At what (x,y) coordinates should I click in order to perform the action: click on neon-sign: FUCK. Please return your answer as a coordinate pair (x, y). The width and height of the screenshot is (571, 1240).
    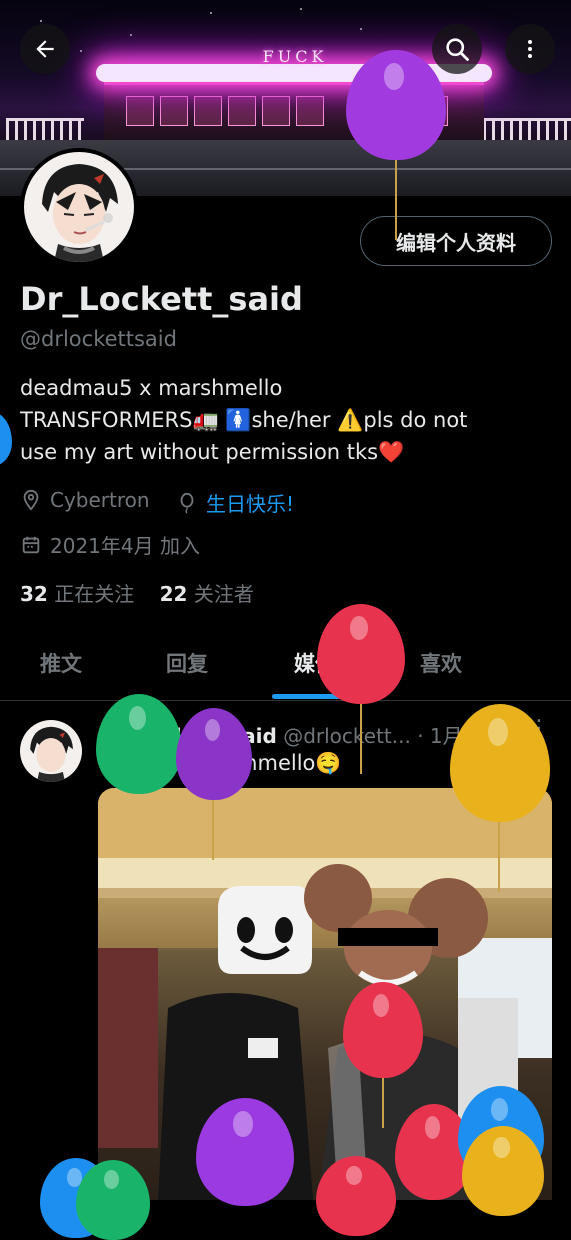
    Looking at the image, I should click on (295, 56).